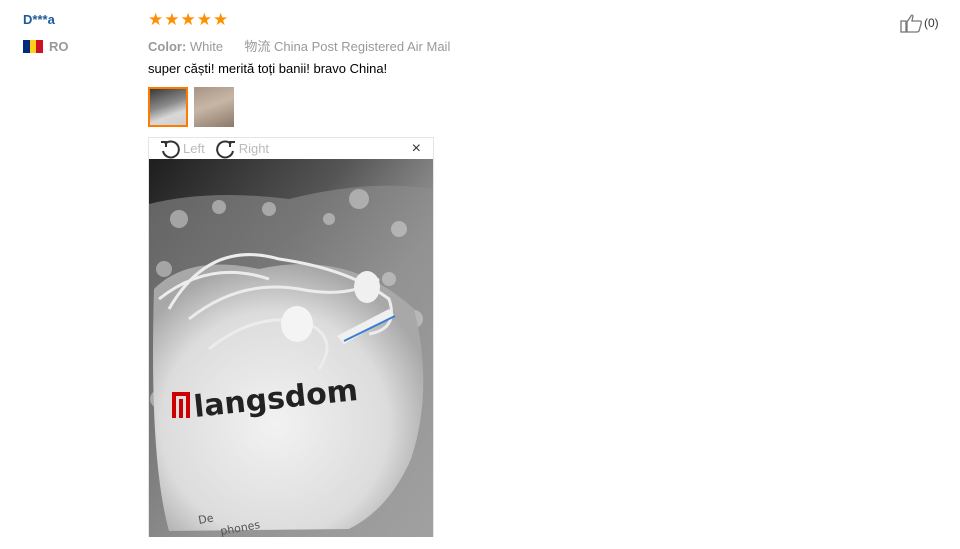 Image resolution: width=960 pixels, height=549 pixels. I want to click on star-rating: ★ ★ ★ ★ ★, so click(188, 20).